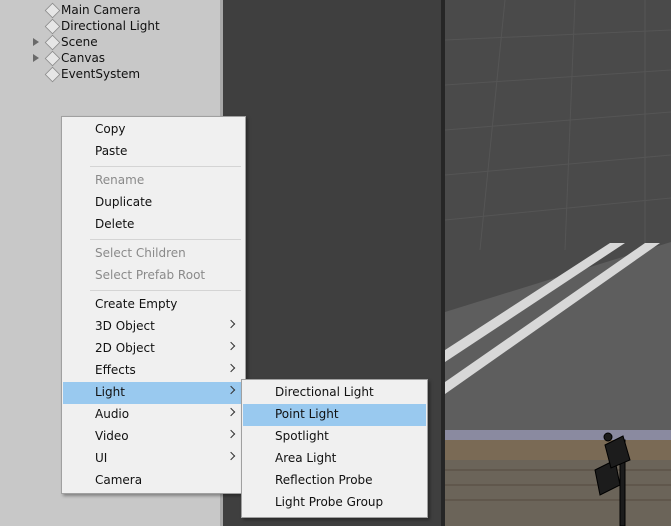  I want to click on menu-item-select-prefab-root: Select Prefab Root, so click(153, 276).